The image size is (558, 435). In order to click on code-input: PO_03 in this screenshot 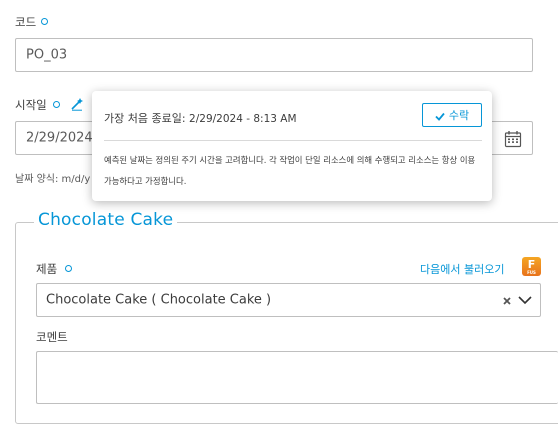, I will do `click(274, 55)`.